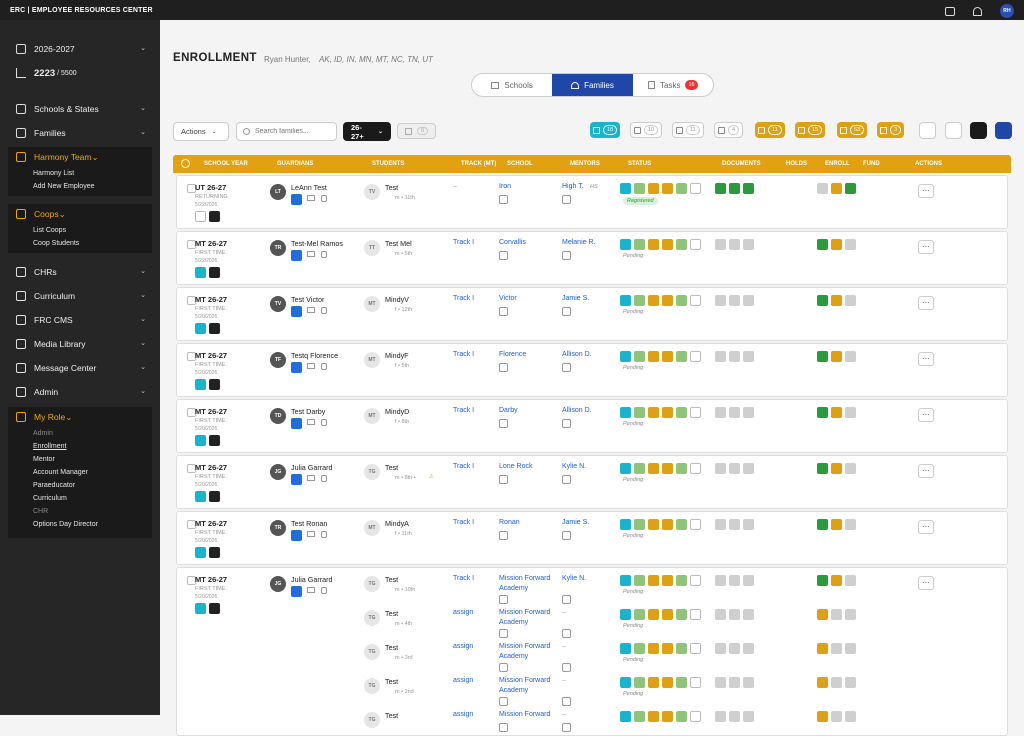 This screenshot has height=736, width=1024. I want to click on track-link: assign, so click(463, 680).